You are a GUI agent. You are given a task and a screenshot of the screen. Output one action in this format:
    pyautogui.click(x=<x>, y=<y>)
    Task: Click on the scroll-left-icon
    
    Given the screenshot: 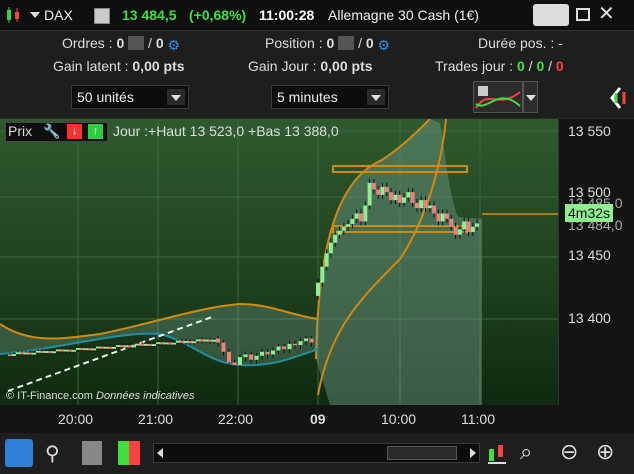 What is the action you would take?
    pyautogui.click(x=160, y=453)
    